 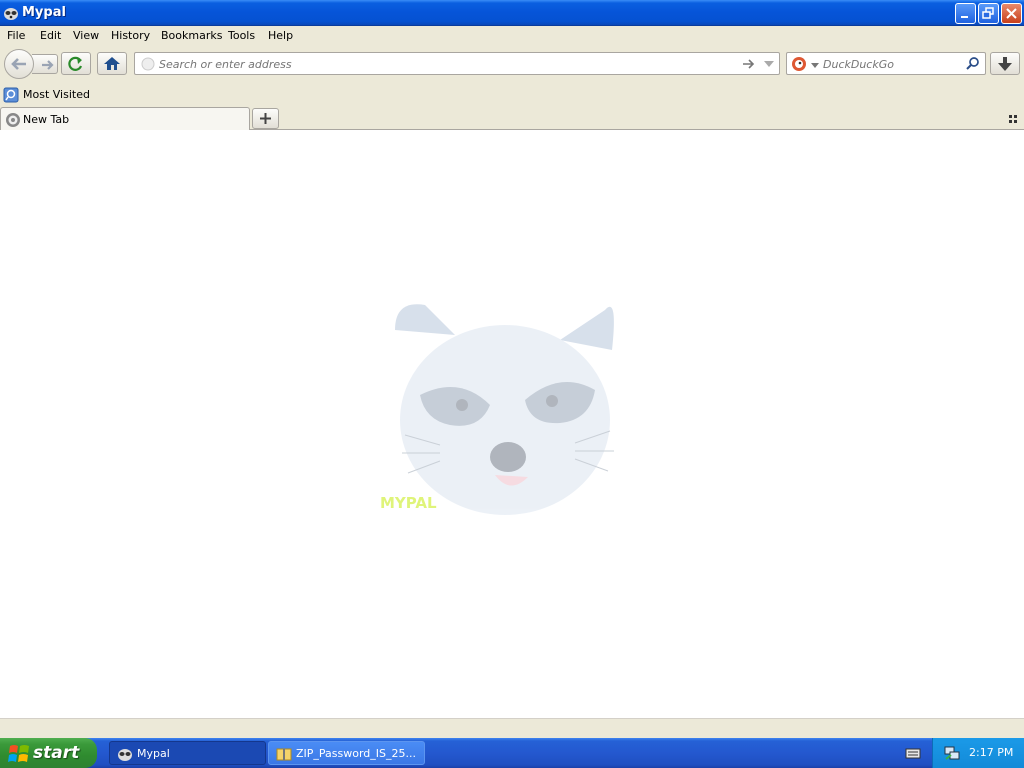 I want to click on home-icon, so click(x=112, y=63).